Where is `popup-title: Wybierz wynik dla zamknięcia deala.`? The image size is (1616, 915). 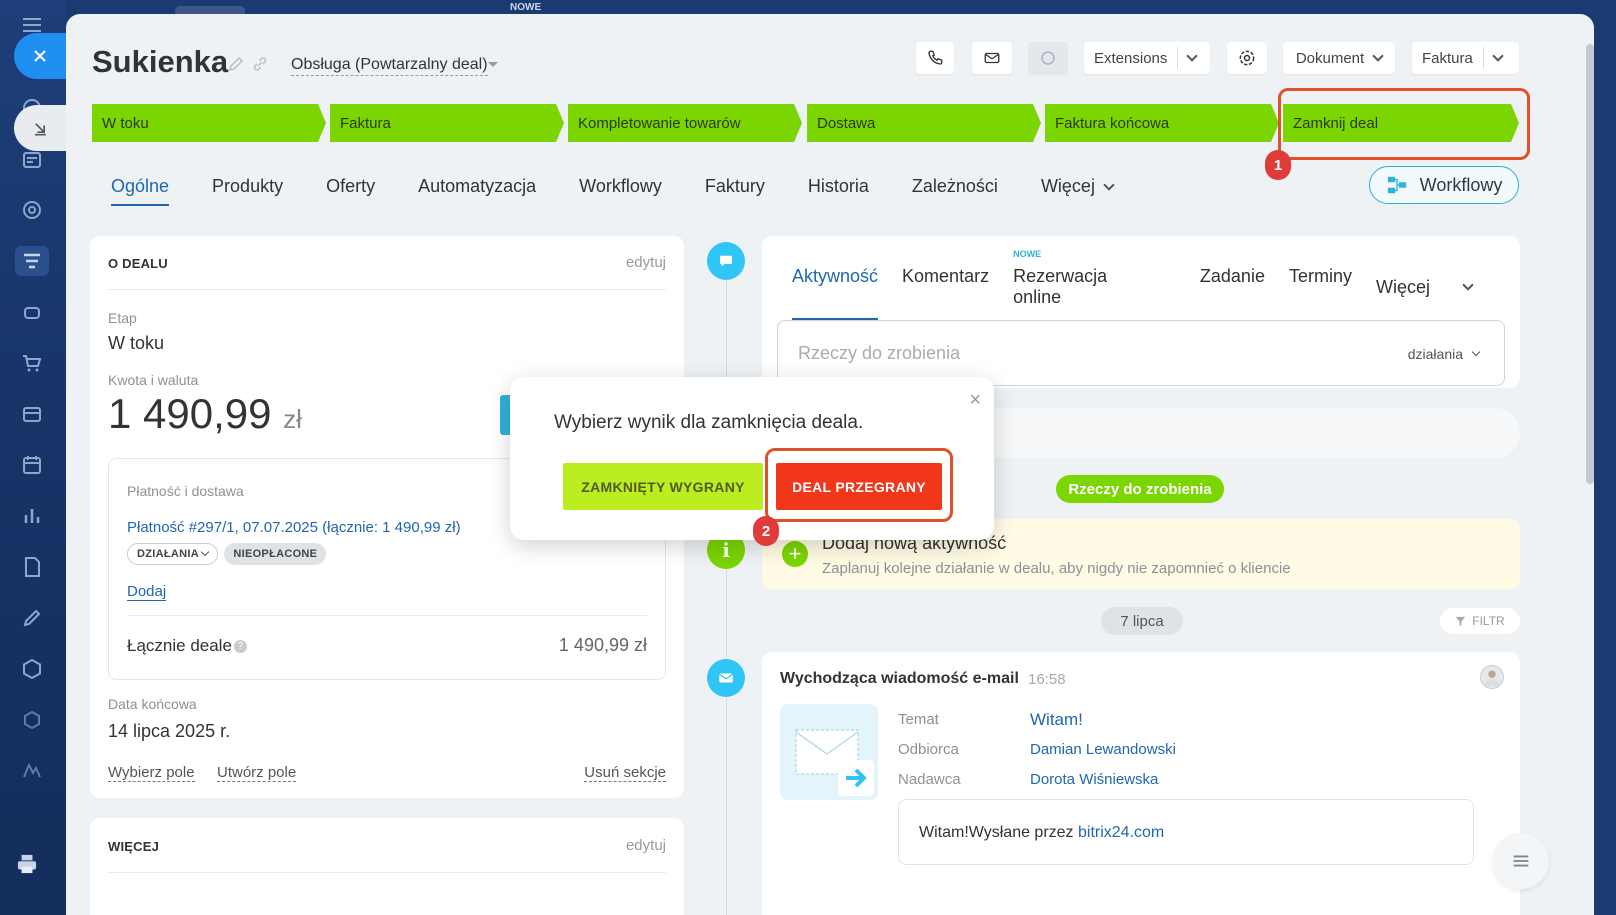
popup-title: Wybierz wynik dla zamknięcia deala. is located at coordinates (709, 422).